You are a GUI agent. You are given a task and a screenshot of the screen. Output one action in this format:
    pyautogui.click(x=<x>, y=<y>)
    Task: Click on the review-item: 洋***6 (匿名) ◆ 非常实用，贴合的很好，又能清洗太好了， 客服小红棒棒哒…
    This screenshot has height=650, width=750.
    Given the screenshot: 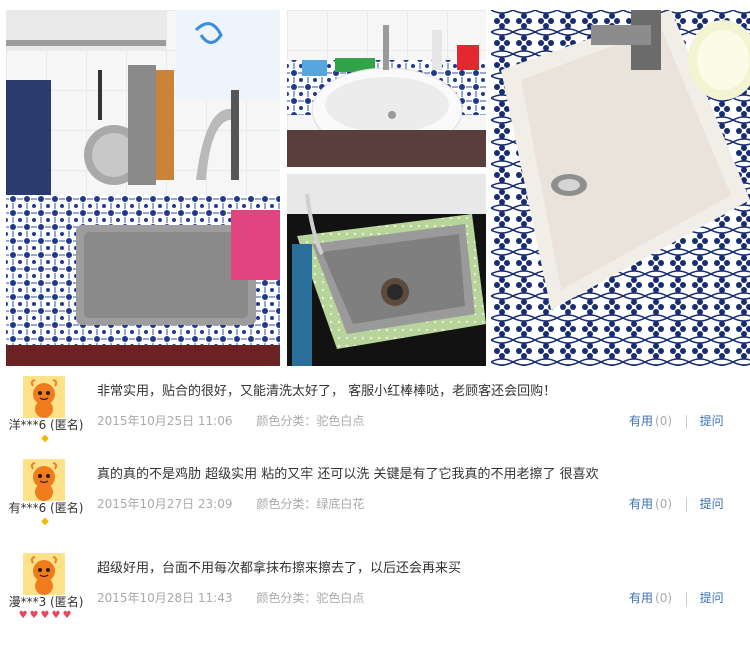 What is the action you would take?
    pyautogui.click(x=375, y=412)
    